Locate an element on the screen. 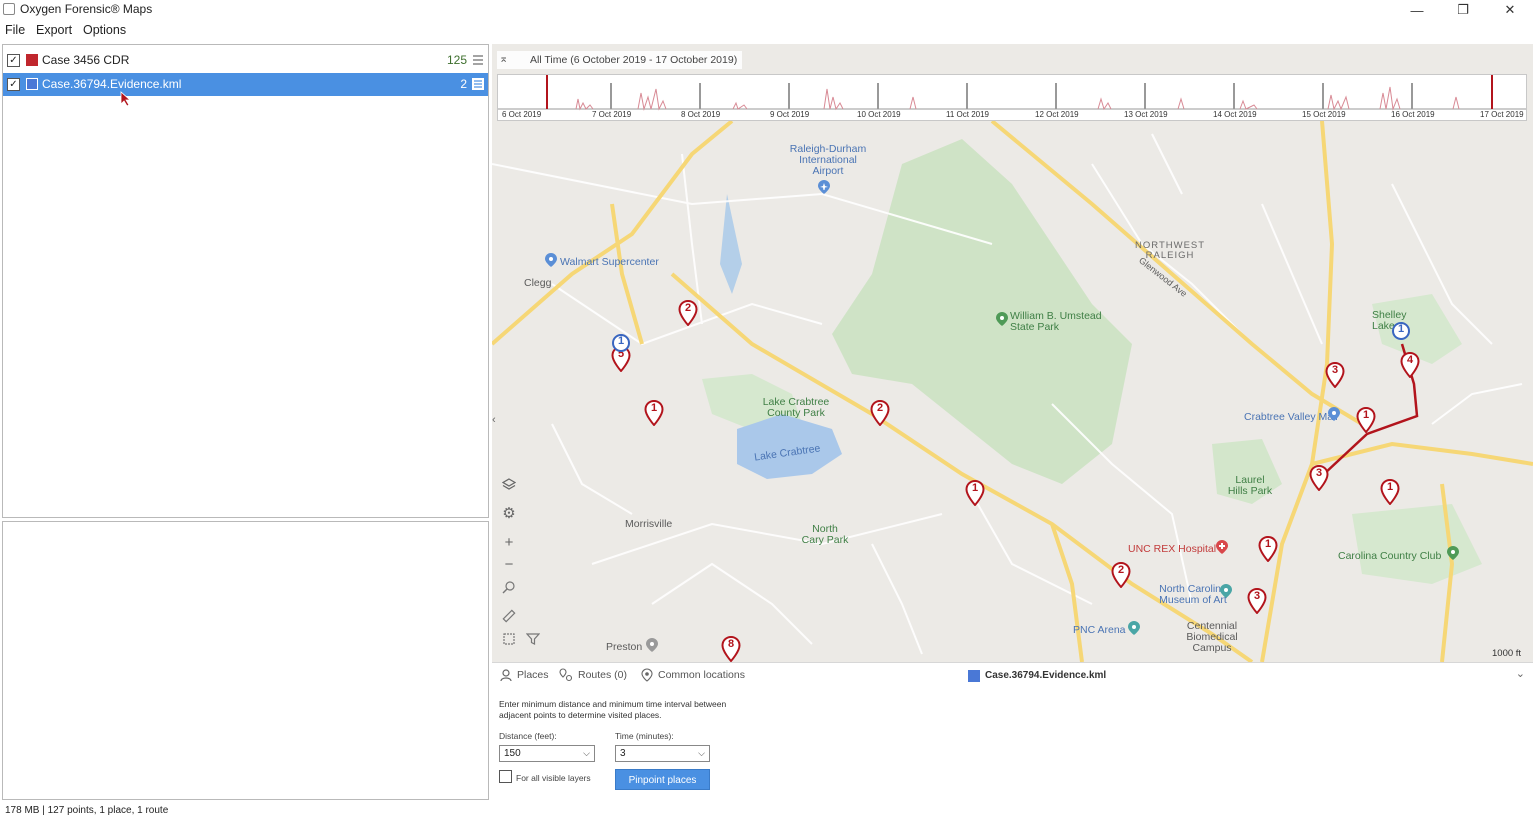 This screenshot has height=819, width=1536. menu-options: Options is located at coordinates (104, 30).